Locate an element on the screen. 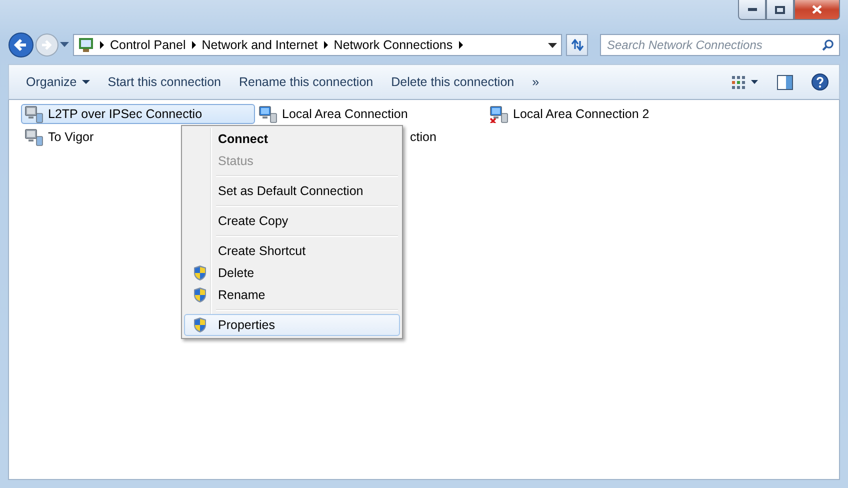  dropdown-icon is located at coordinates (552, 45).